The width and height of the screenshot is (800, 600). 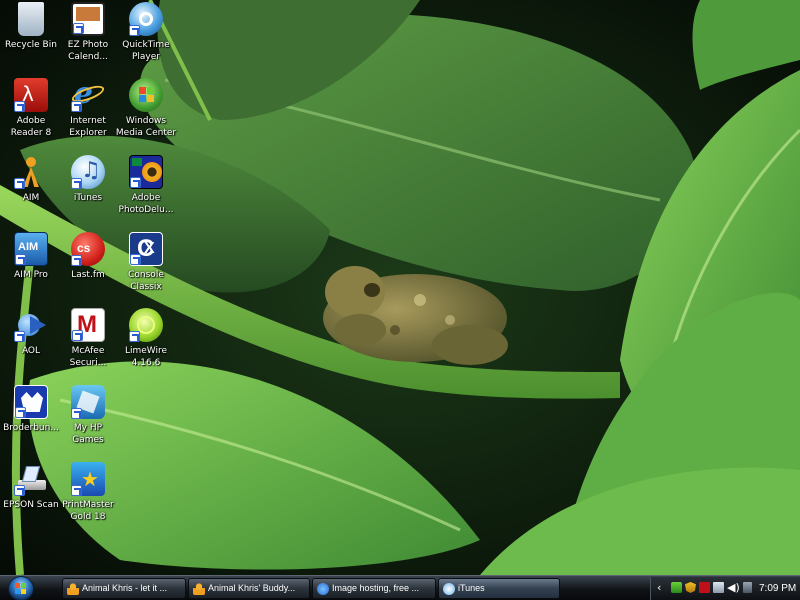 I want to click on desktop-icon-adobe-reader: λ Adobe Reader 8, so click(x=31, y=108).